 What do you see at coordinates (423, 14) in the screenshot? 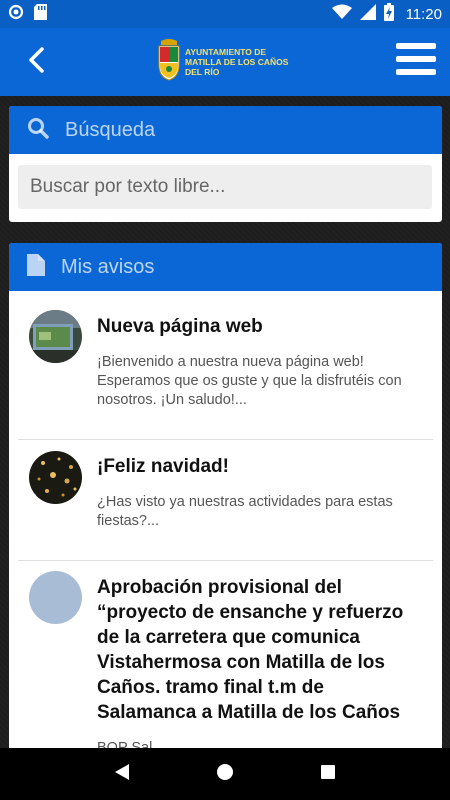
I see `status-time: 11:20` at bounding box center [423, 14].